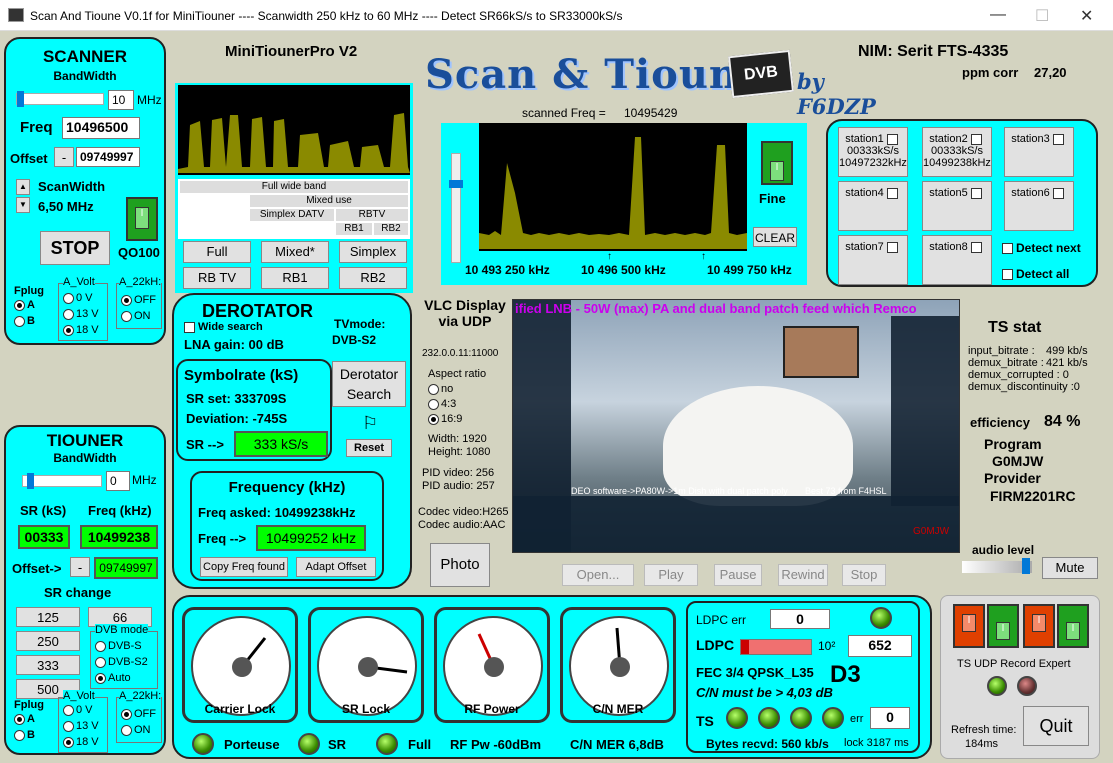 The image size is (1113, 763). Describe the element at coordinates (64, 157) in the screenshot. I see `scanner-offset-sign-button: -` at that location.